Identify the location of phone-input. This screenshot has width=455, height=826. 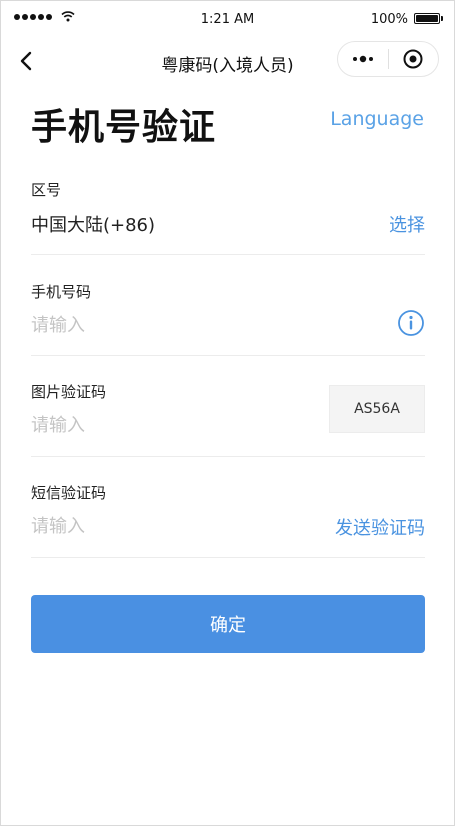
(161, 325).